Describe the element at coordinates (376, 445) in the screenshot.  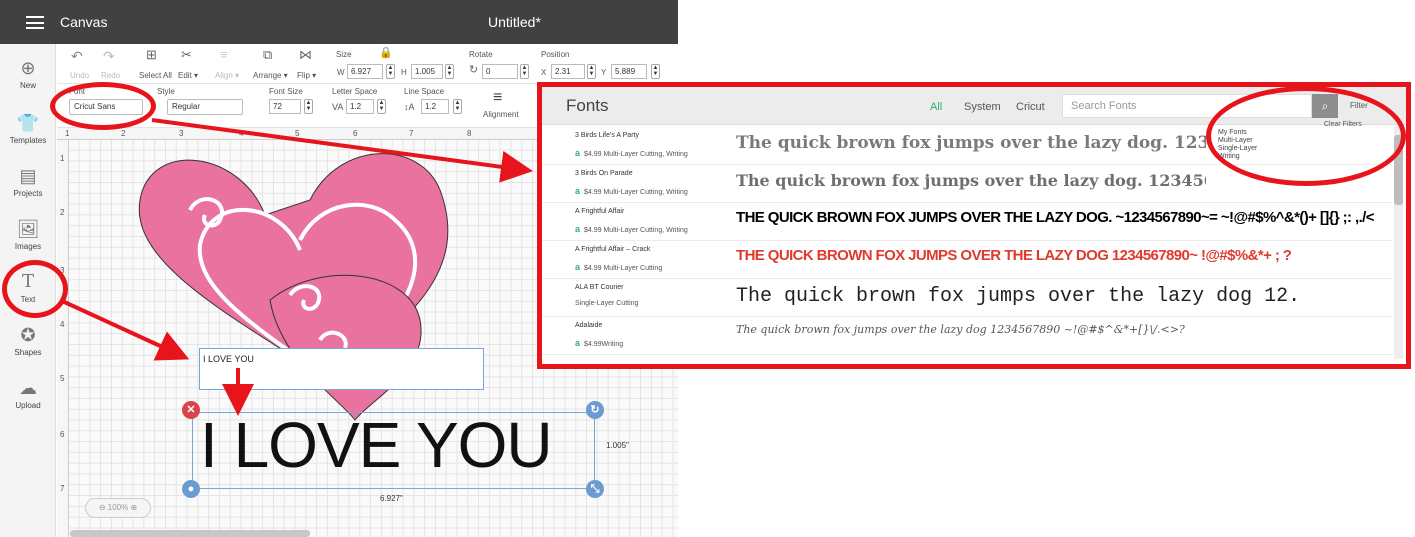
I see `canvas-text-object: I LOVE YOU` at that location.